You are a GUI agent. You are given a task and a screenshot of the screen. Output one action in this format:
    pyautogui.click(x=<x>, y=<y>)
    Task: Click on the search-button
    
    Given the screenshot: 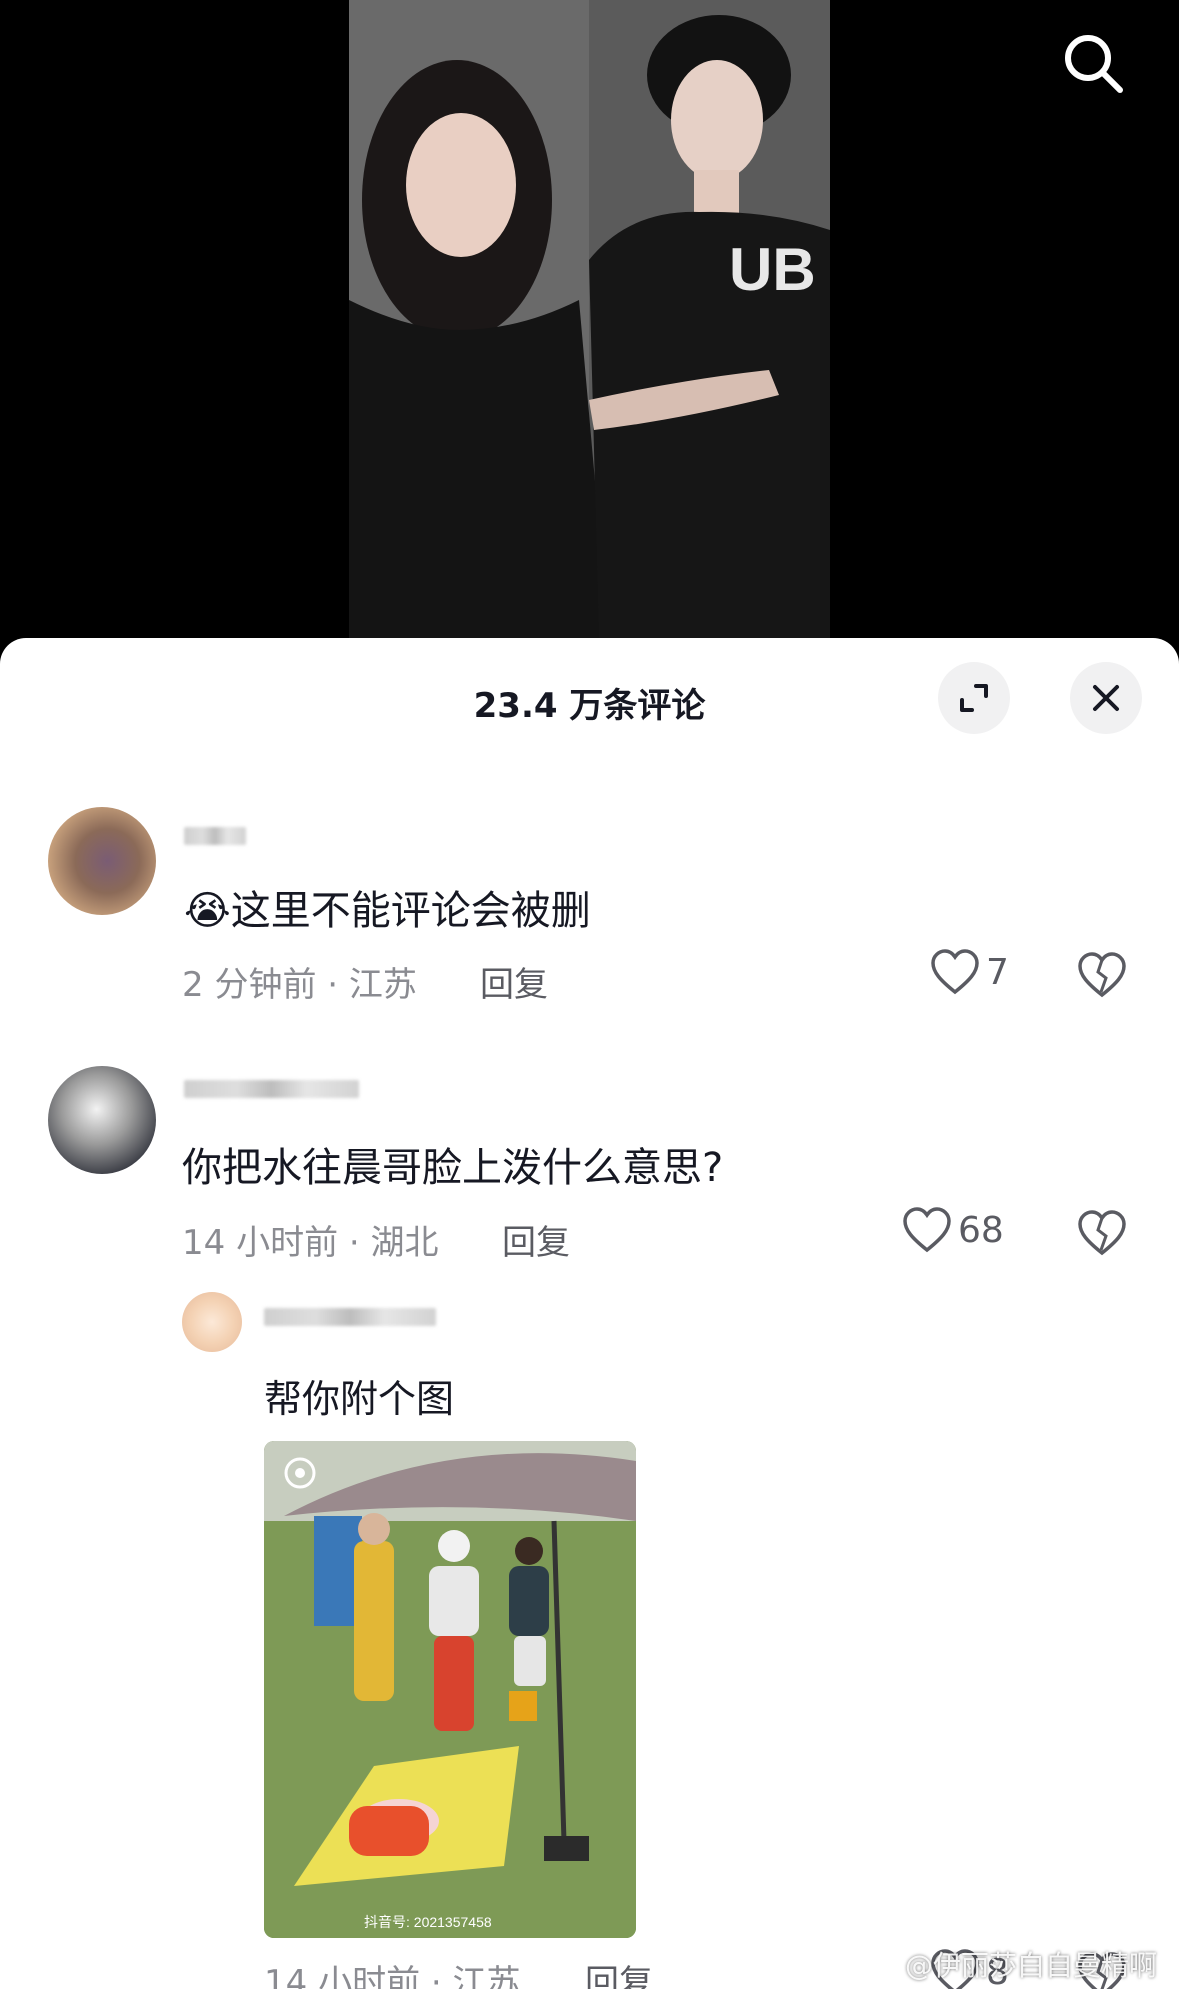 What is the action you would take?
    pyautogui.click(x=1094, y=64)
    